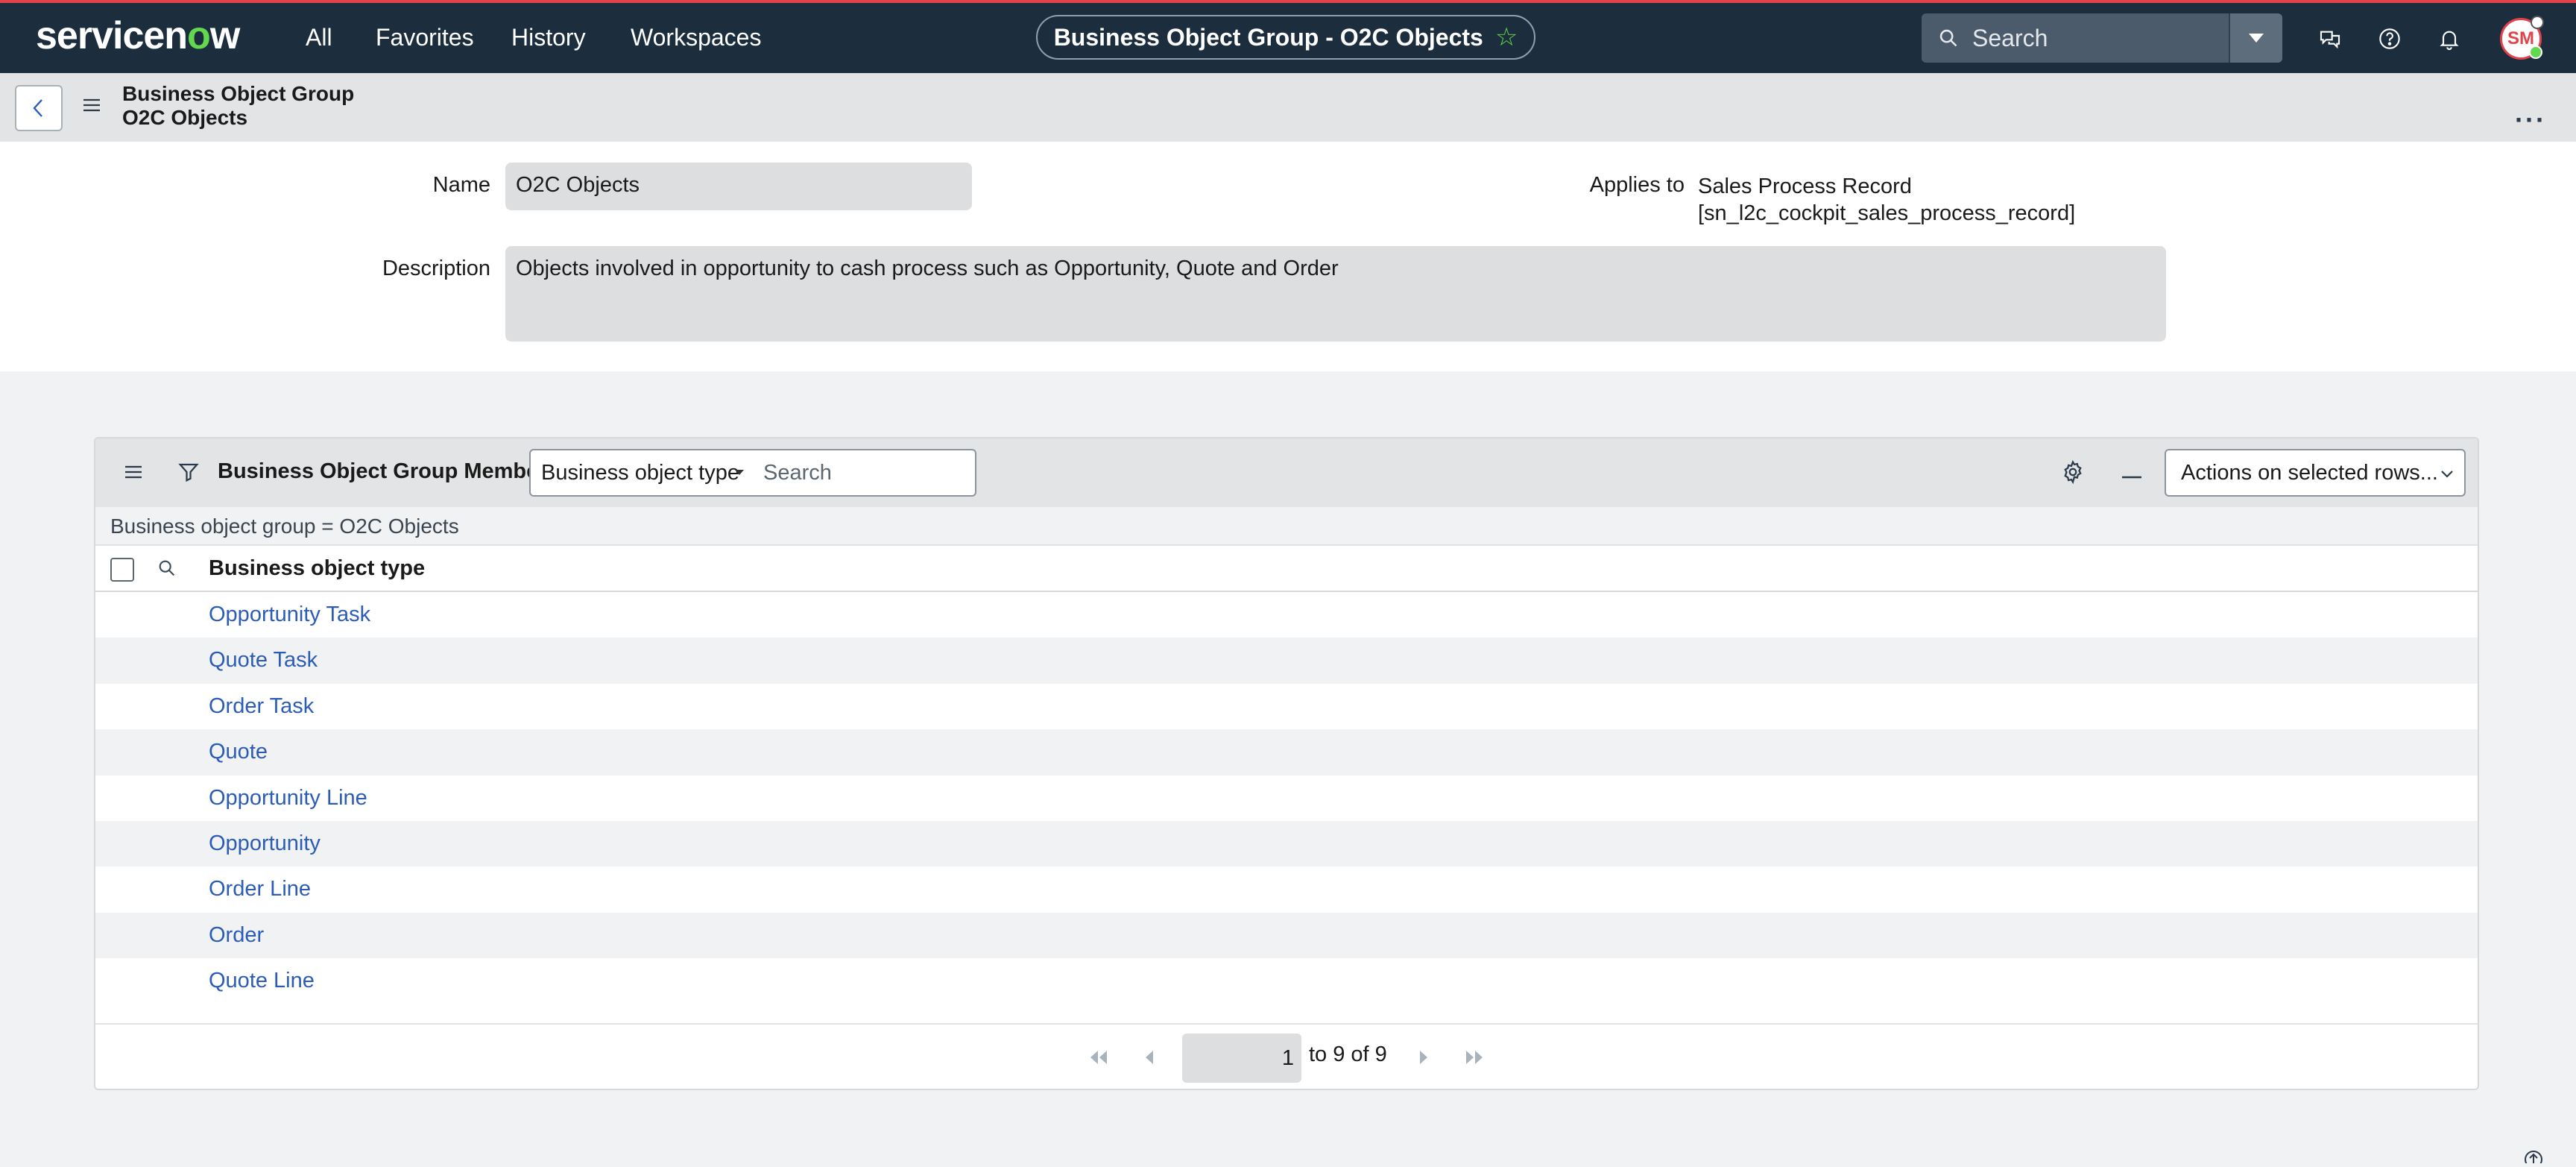 This screenshot has height=1167, width=2576. What do you see at coordinates (1268, 37) in the screenshot?
I see `record-title: Business Object Group - O2C Objects` at bounding box center [1268, 37].